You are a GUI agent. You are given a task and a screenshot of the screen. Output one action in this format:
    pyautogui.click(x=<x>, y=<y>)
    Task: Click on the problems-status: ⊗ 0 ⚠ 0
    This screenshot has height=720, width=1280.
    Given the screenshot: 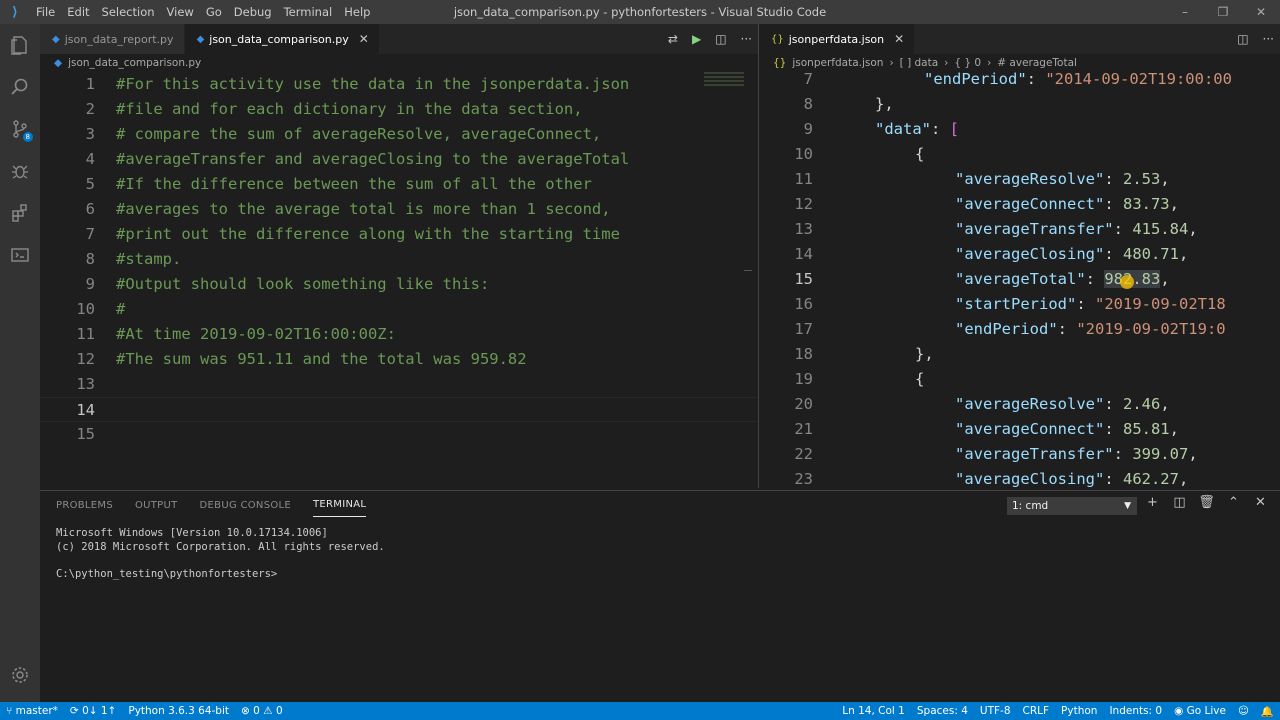 What is the action you would take?
    pyautogui.click(x=262, y=711)
    